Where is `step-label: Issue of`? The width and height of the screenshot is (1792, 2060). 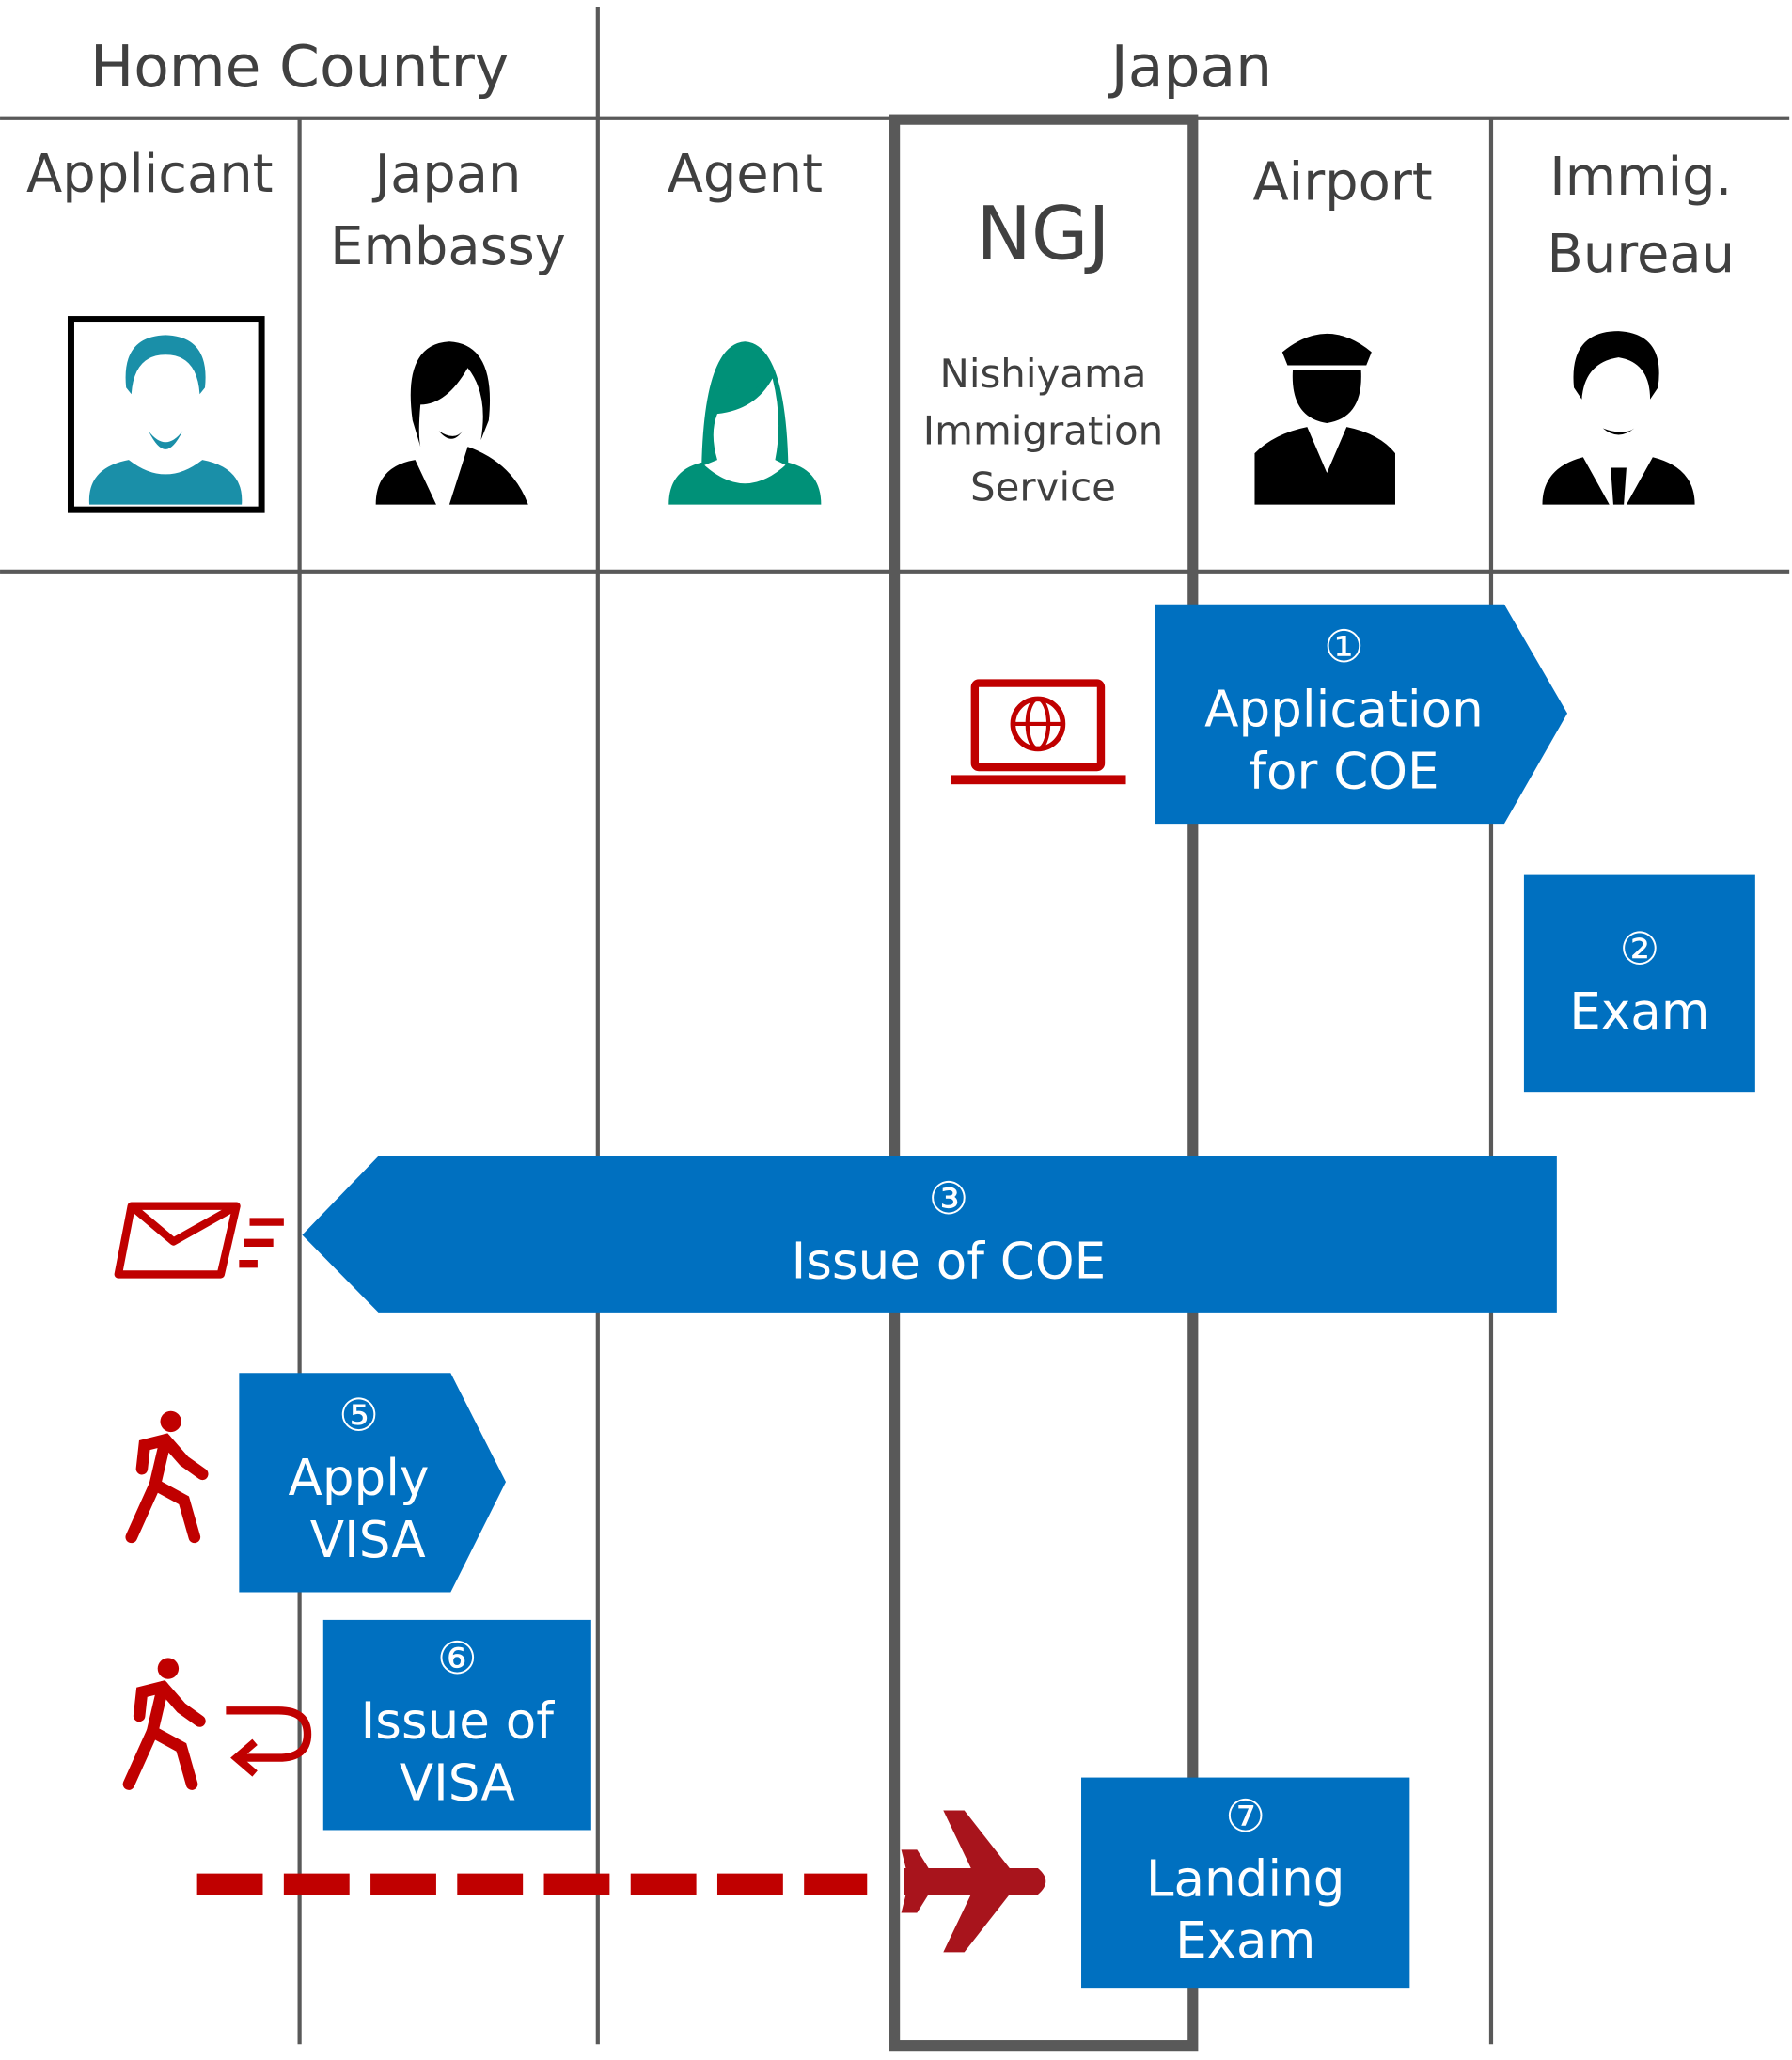 step-label: Issue of is located at coordinates (458, 1721).